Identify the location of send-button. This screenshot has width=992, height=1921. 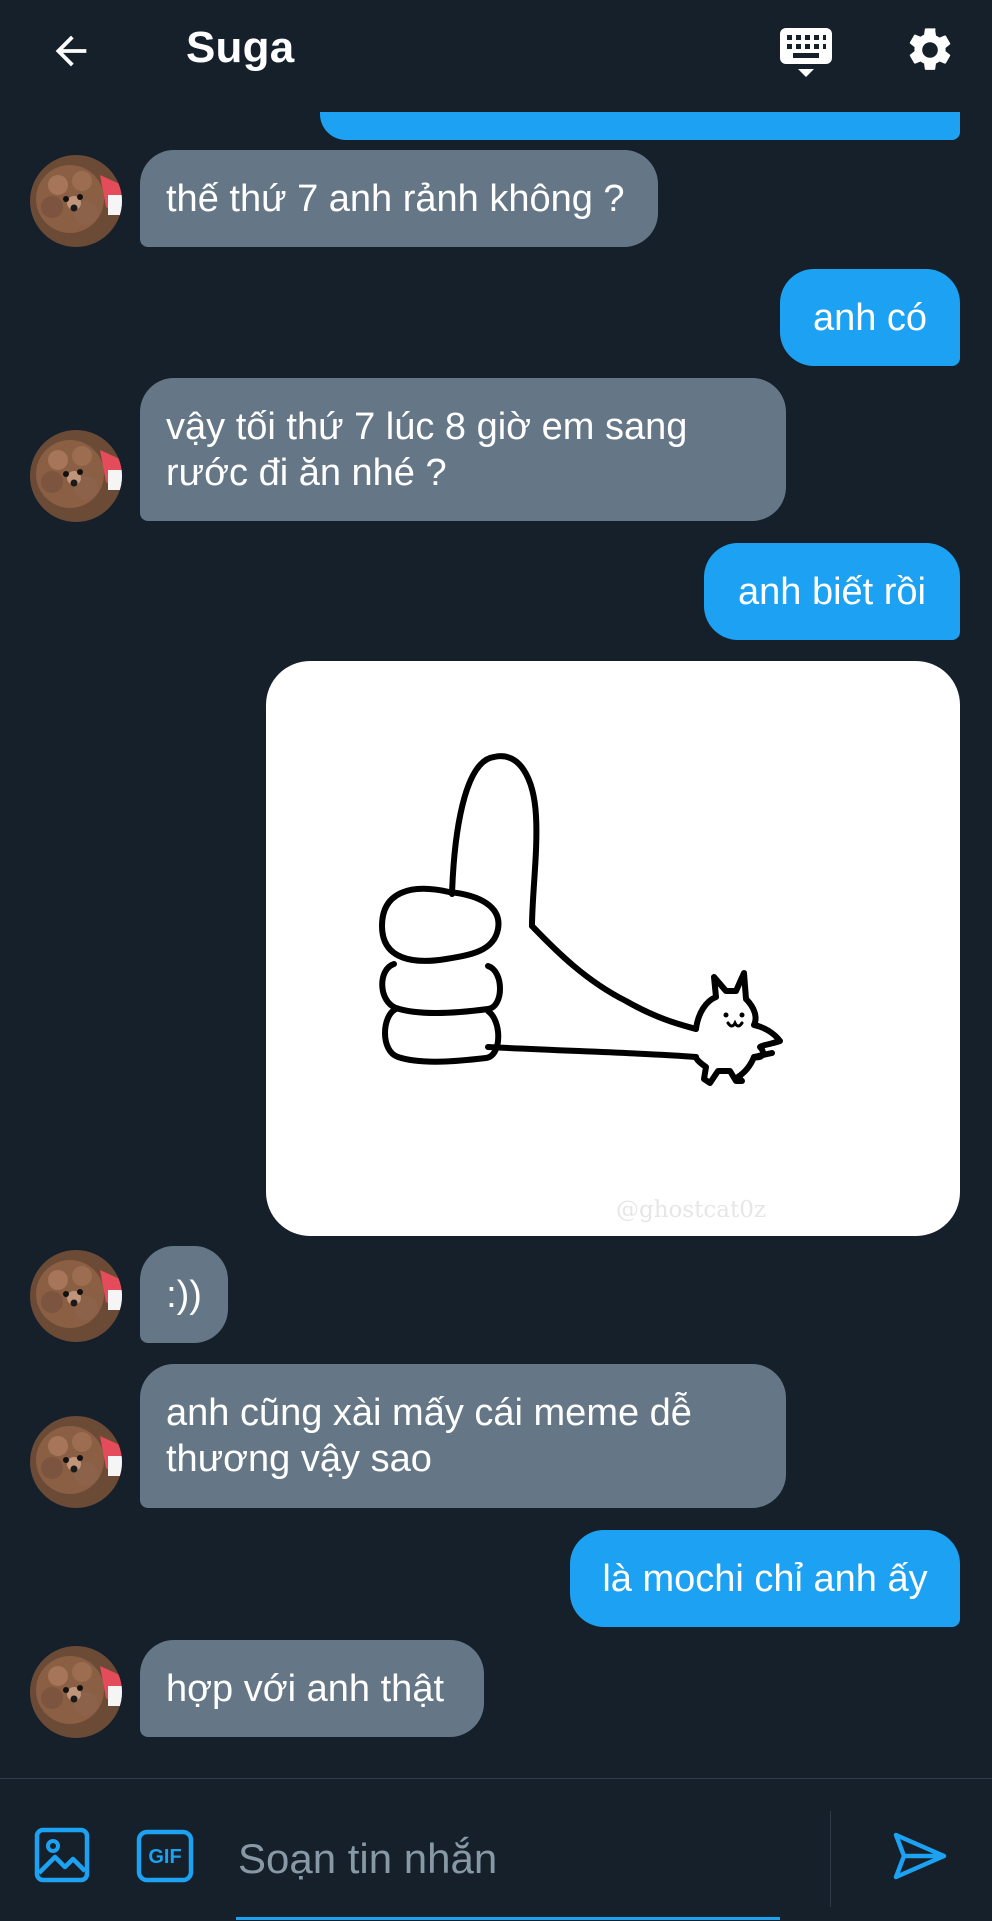
(919, 1856).